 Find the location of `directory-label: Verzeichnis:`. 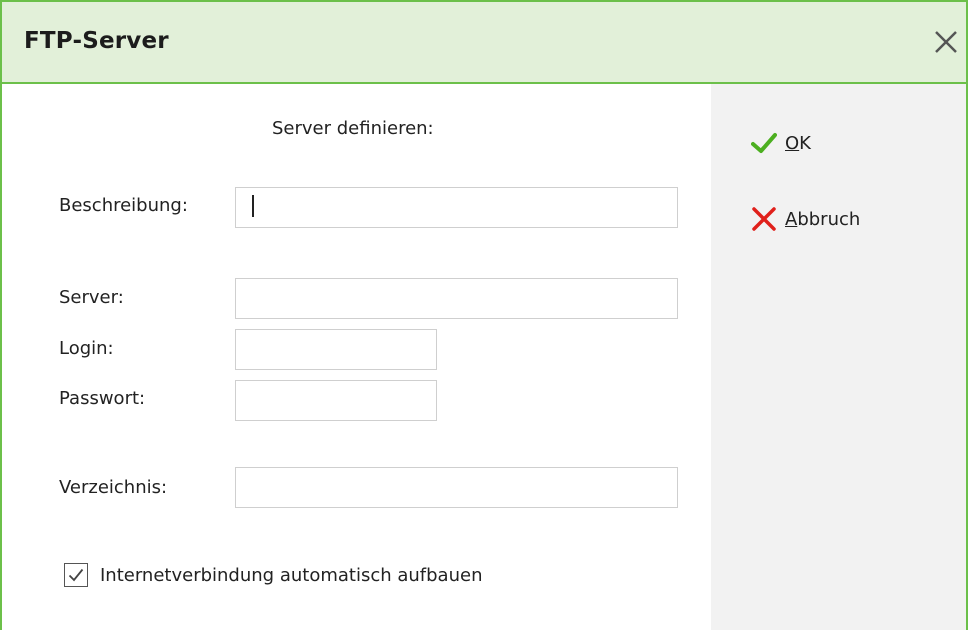

directory-label: Verzeichnis: is located at coordinates (113, 487).